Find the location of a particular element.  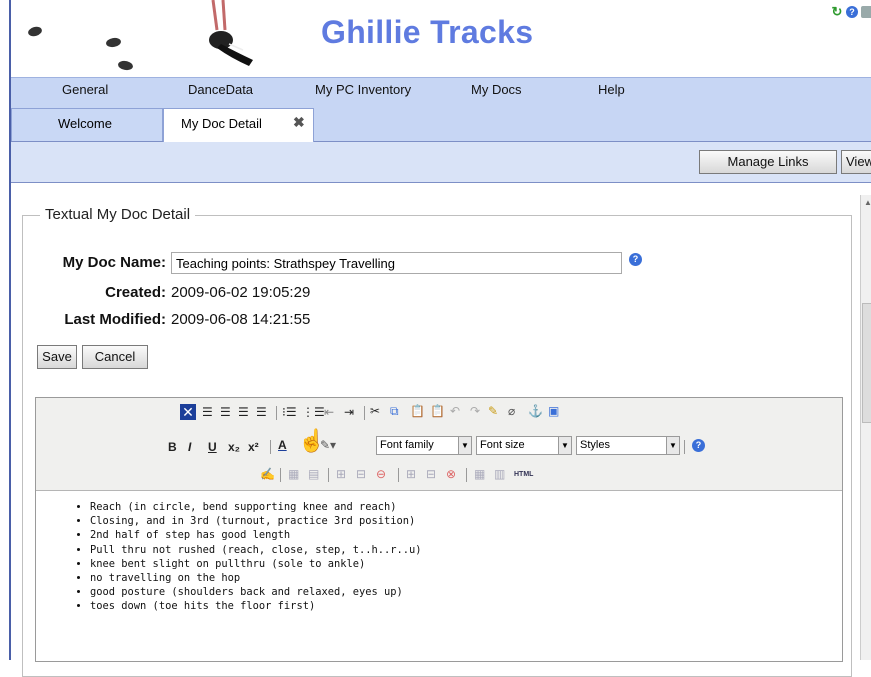

scroll-up-arrow-icon: ▲ is located at coordinates (867, 202).